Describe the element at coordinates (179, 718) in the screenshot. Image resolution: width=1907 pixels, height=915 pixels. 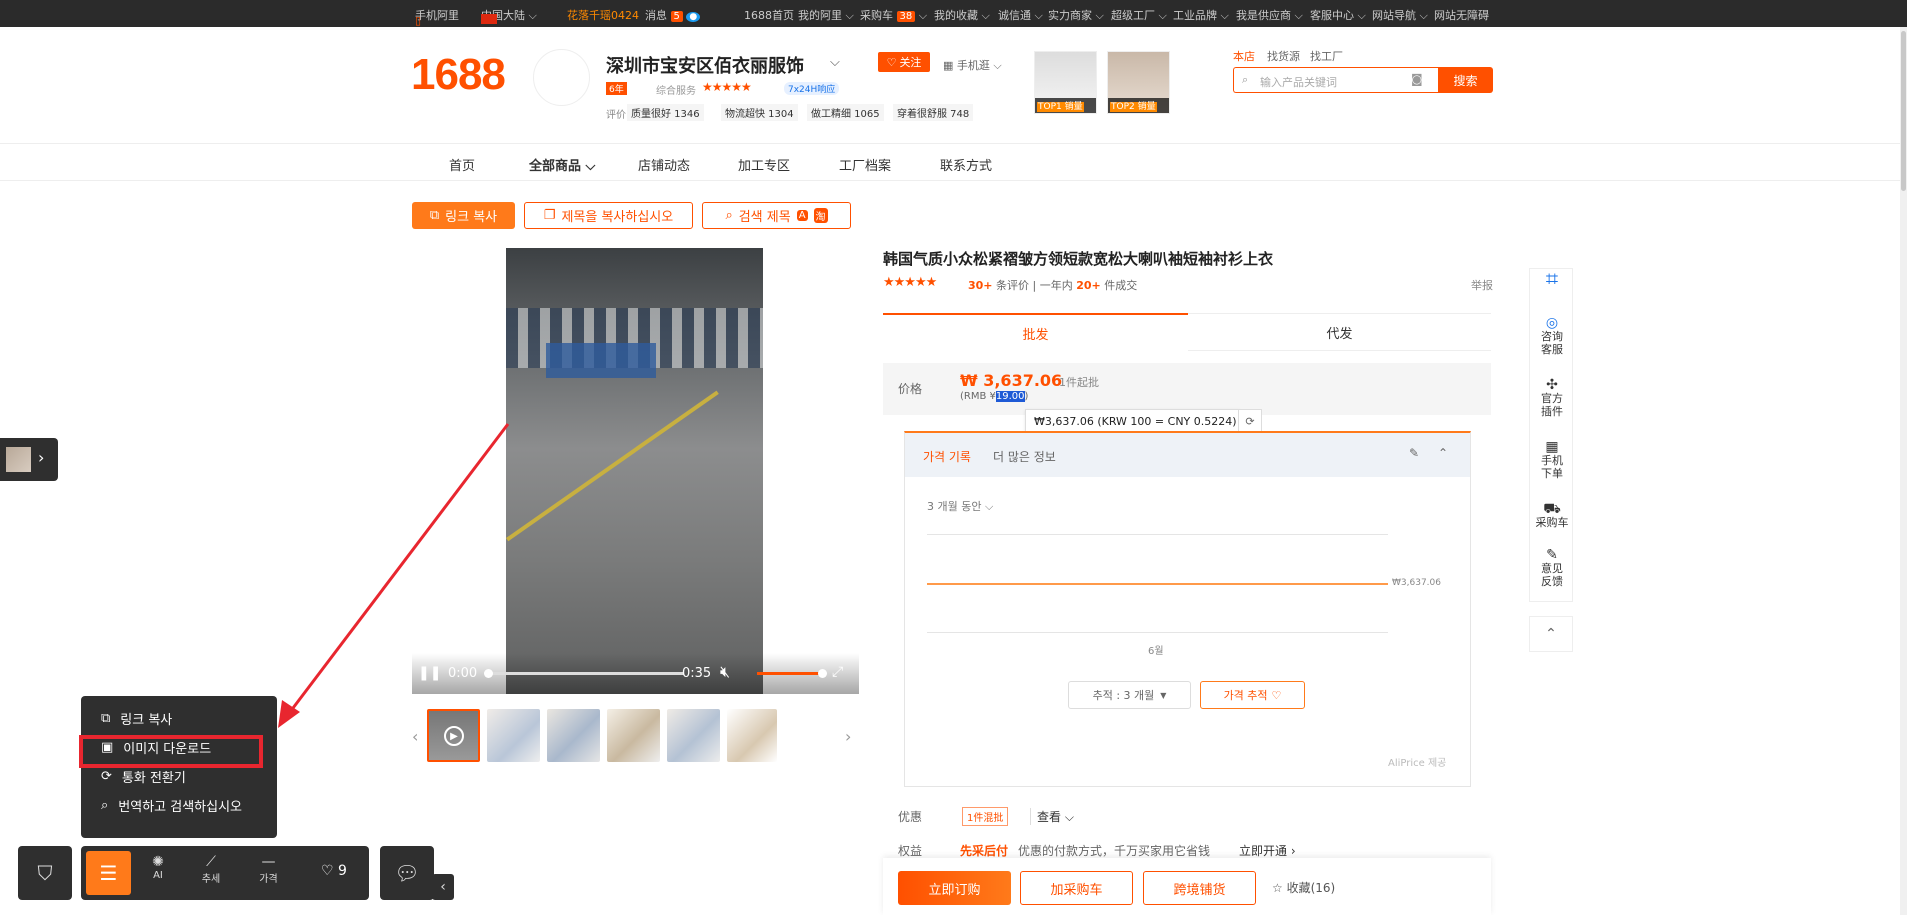
I see `menu-copy-link: ⧉ 링크 복사` at that location.